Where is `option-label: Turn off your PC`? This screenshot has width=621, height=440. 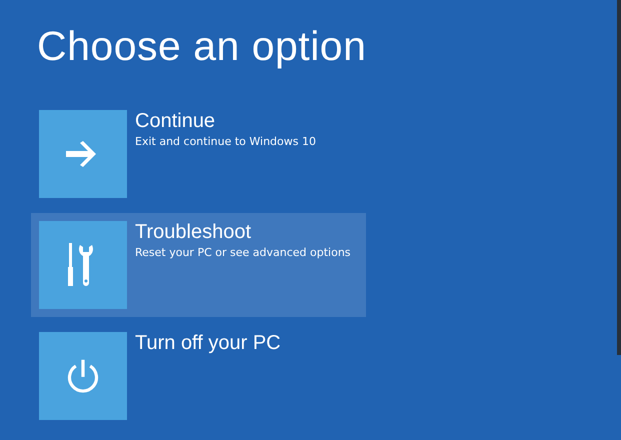
option-label: Turn off your PC is located at coordinates (208, 343).